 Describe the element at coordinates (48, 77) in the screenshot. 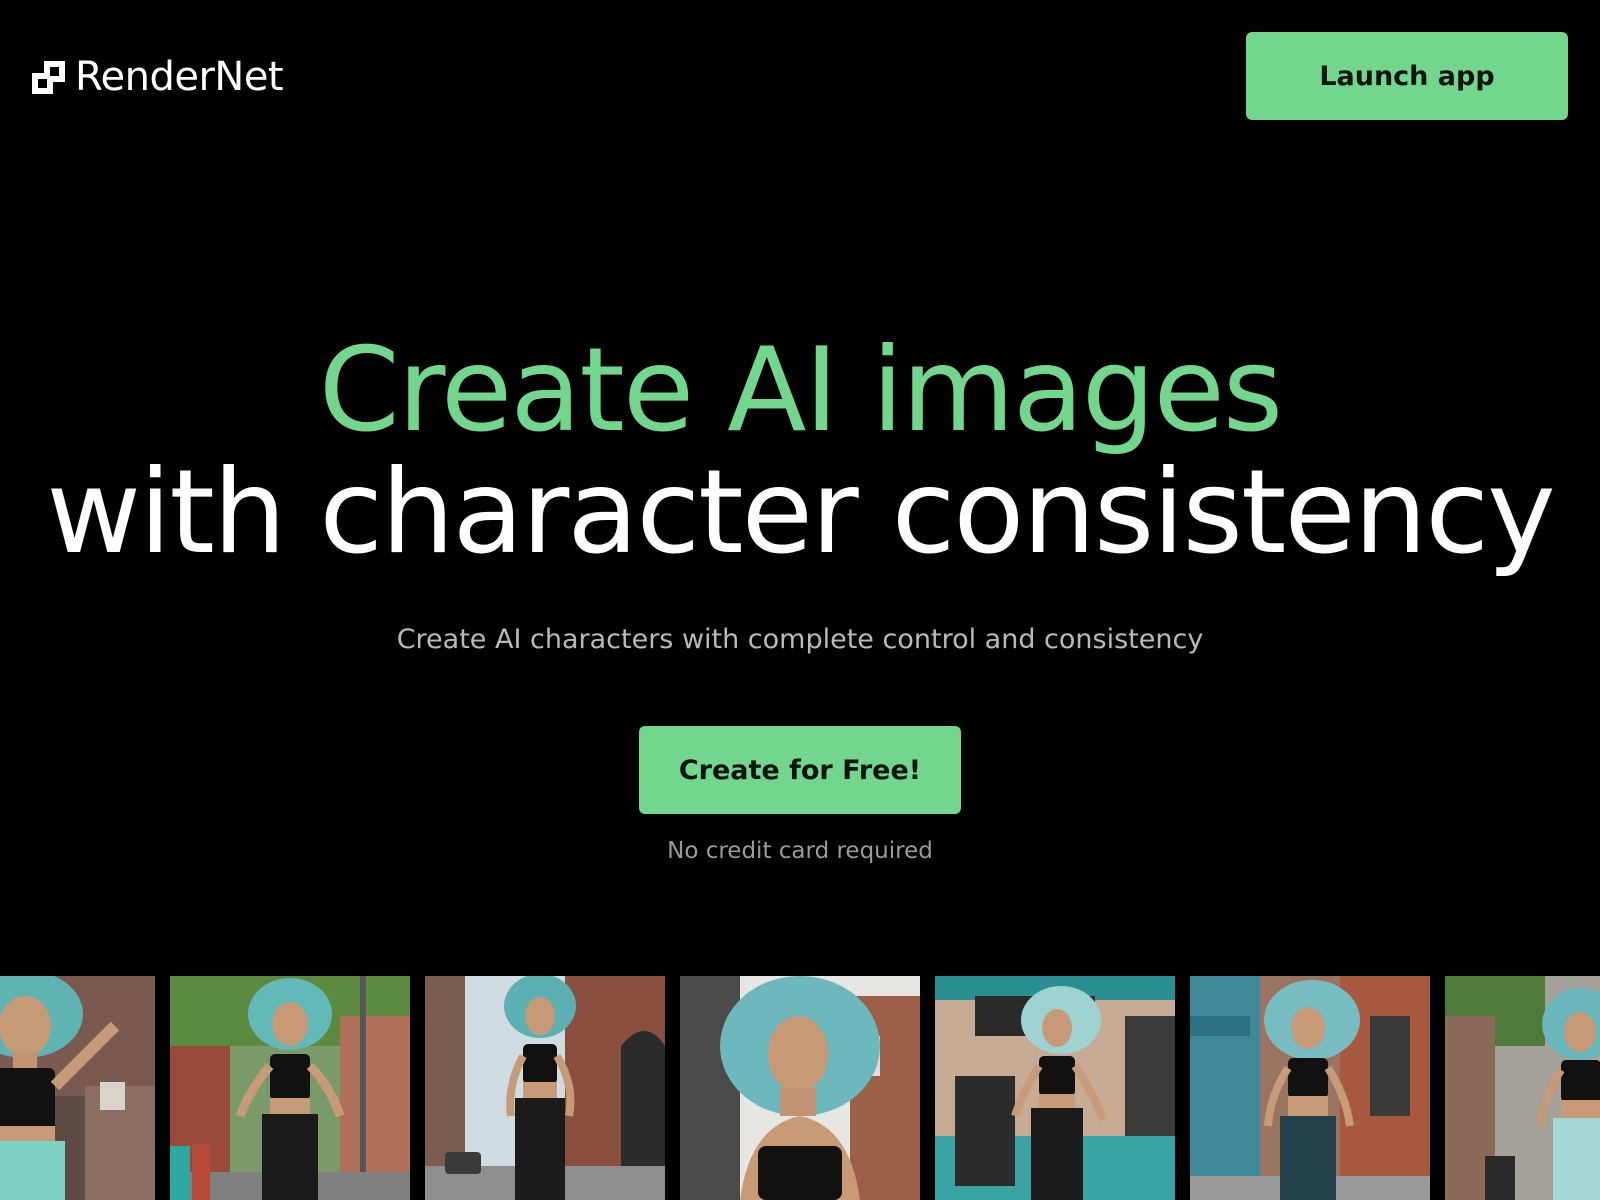

I see `rendernet-logo-icon` at that location.